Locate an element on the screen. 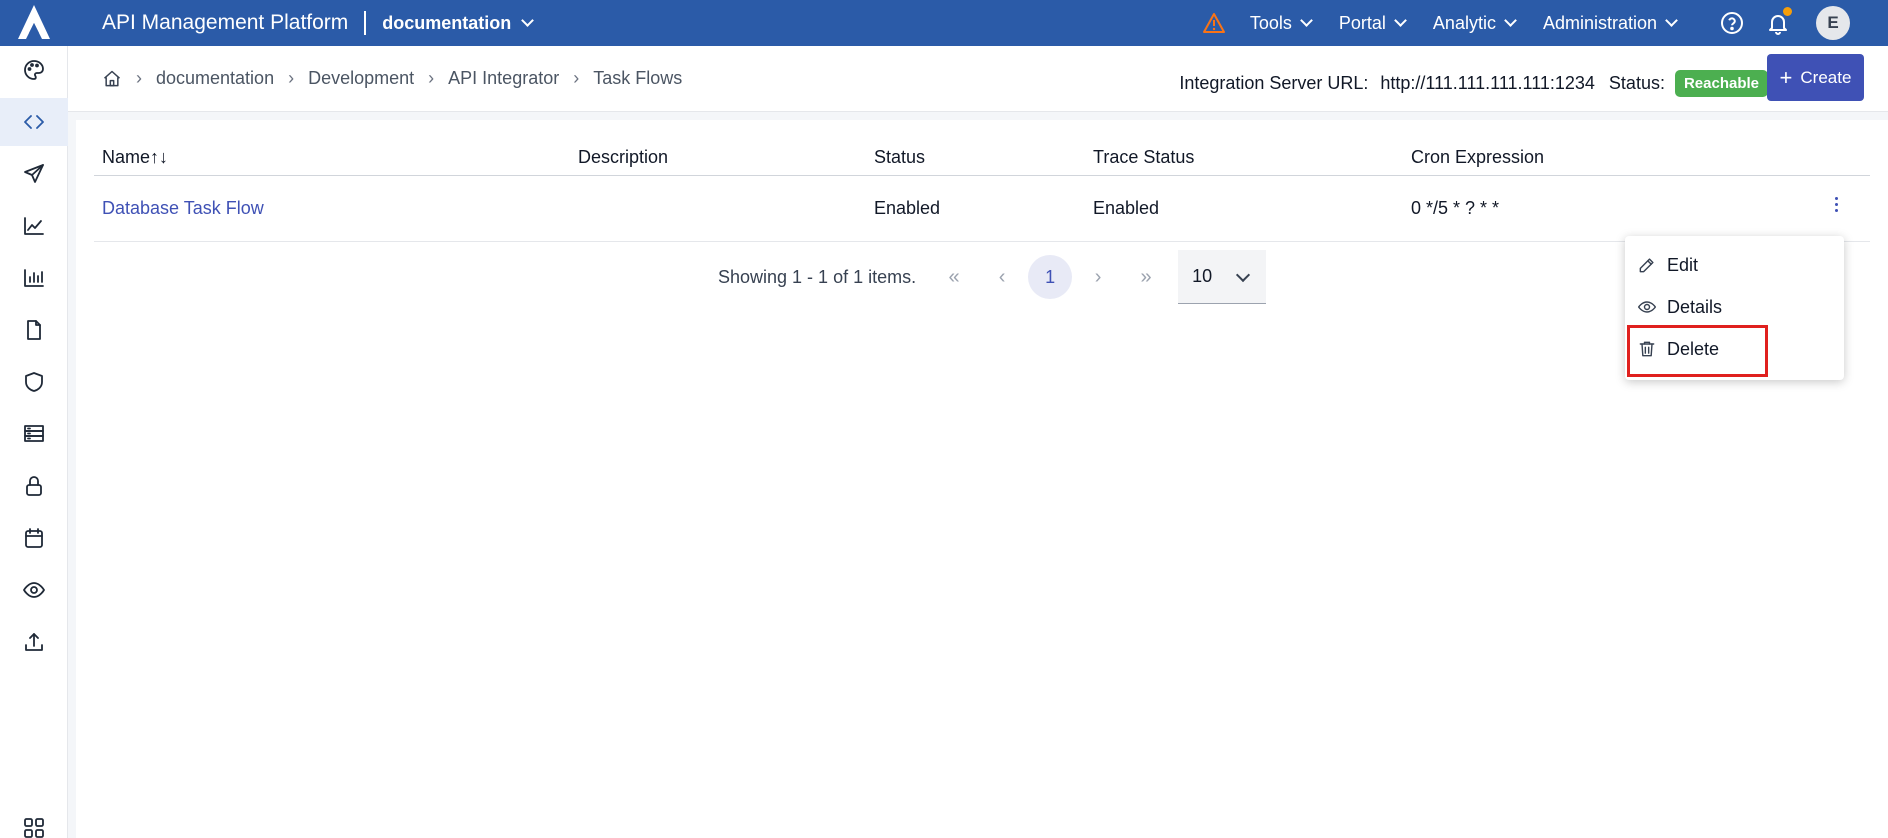 The height and width of the screenshot is (838, 1888). column-name-label: Name is located at coordinates (126, 157).